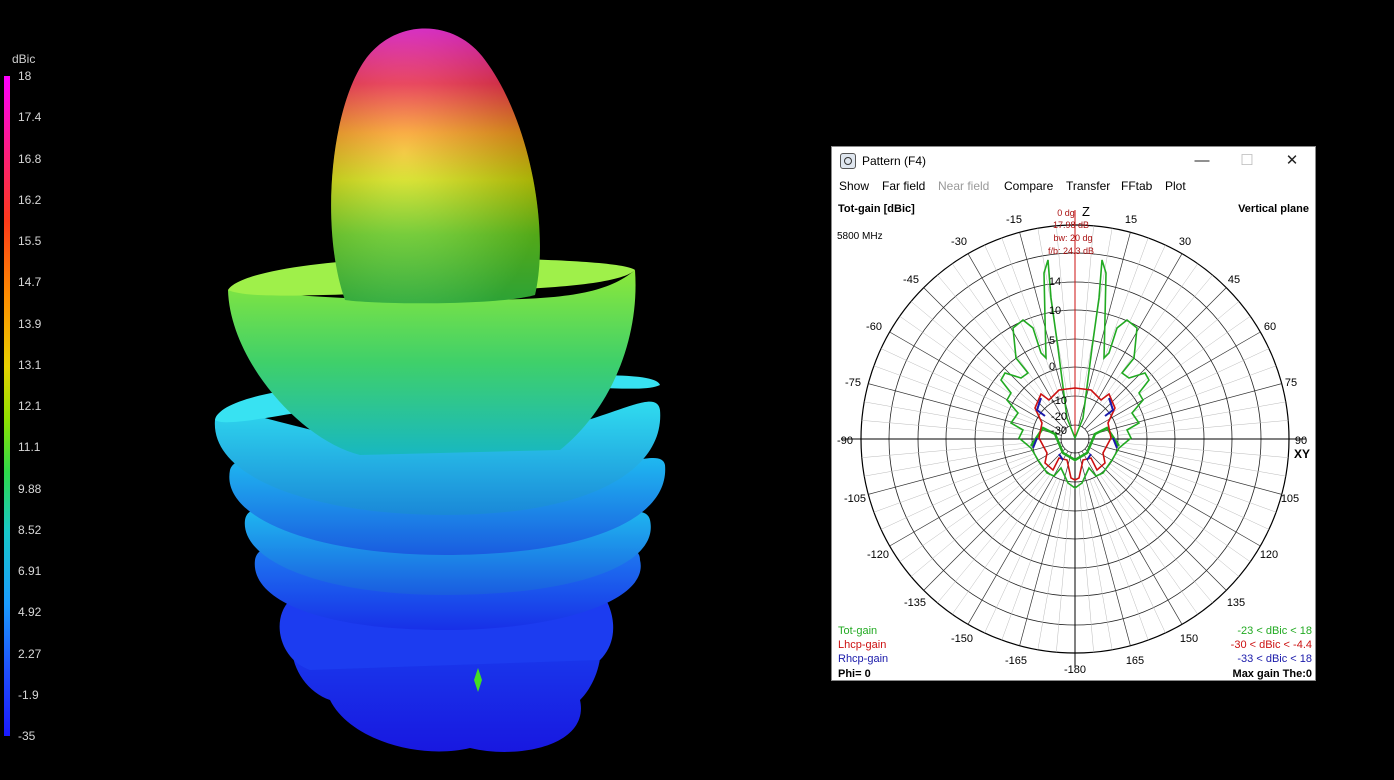  I want to click on angle-label: -150, so click(962, 639).